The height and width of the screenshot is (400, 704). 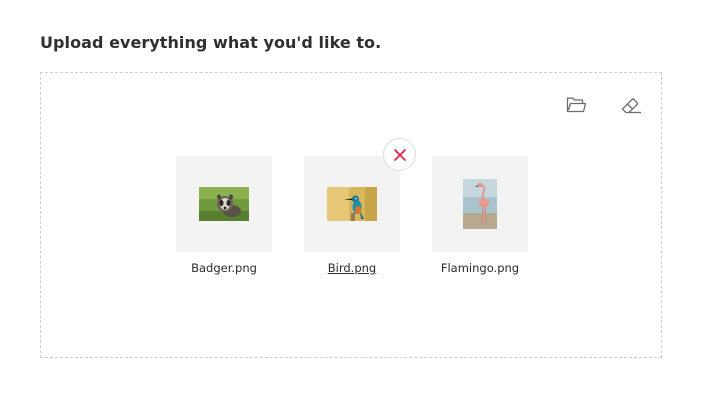 I want to click on file-item: Badger.png, so click(x=224, y=215).